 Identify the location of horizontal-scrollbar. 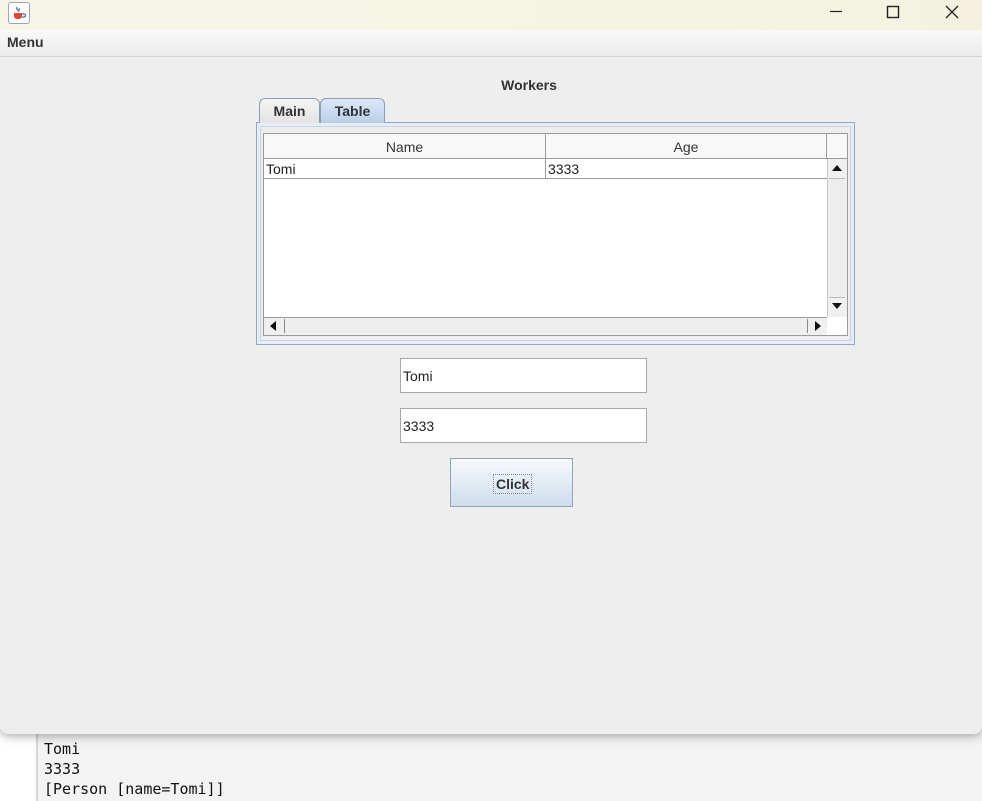
(545, 326).